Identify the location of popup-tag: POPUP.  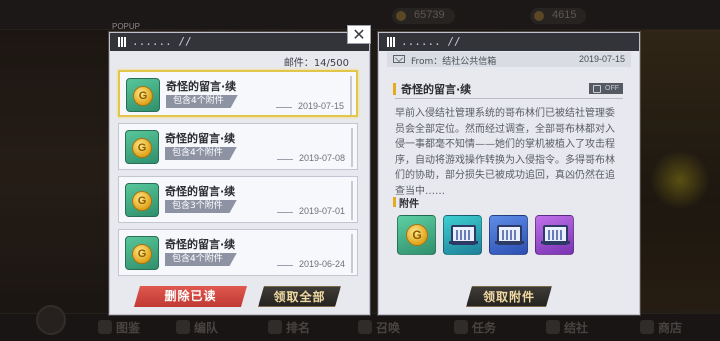
(126, 26).